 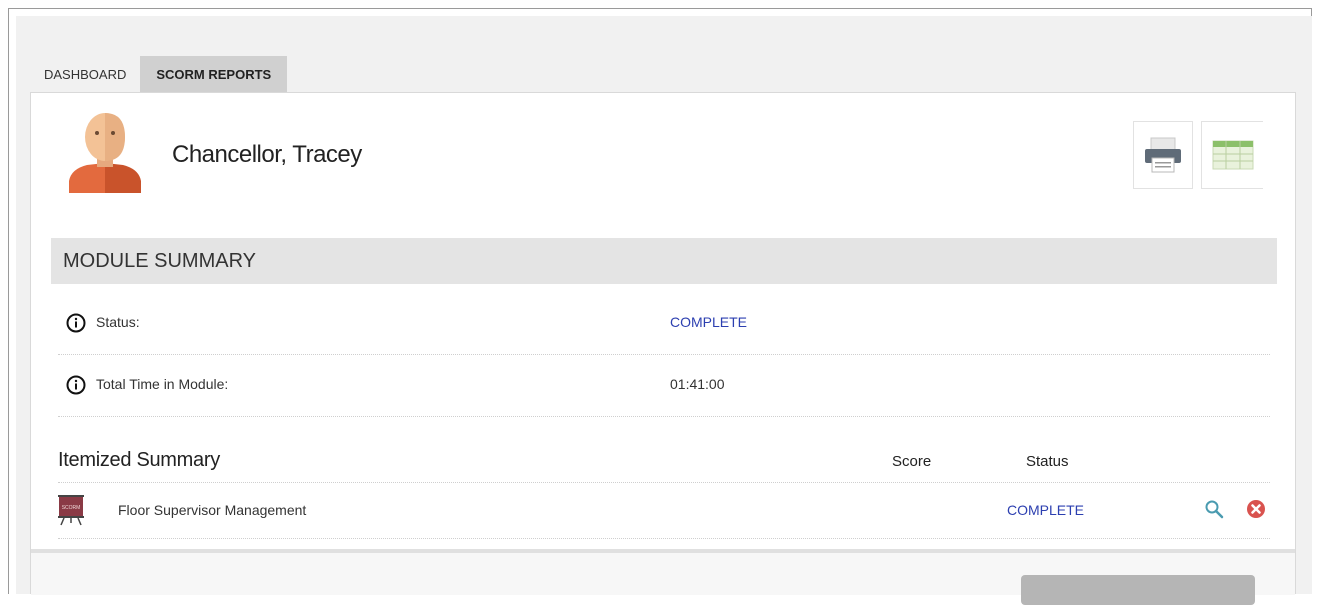 What do you see at coordinates (664, 324) in the screenshot?
I see `summary-row-status: Status: COMPLETE` at bounding box center [664, 324].